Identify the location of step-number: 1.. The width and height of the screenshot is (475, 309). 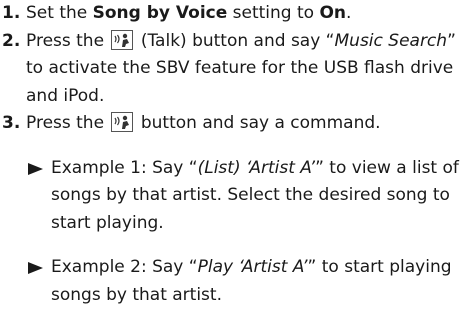
(11, 13).